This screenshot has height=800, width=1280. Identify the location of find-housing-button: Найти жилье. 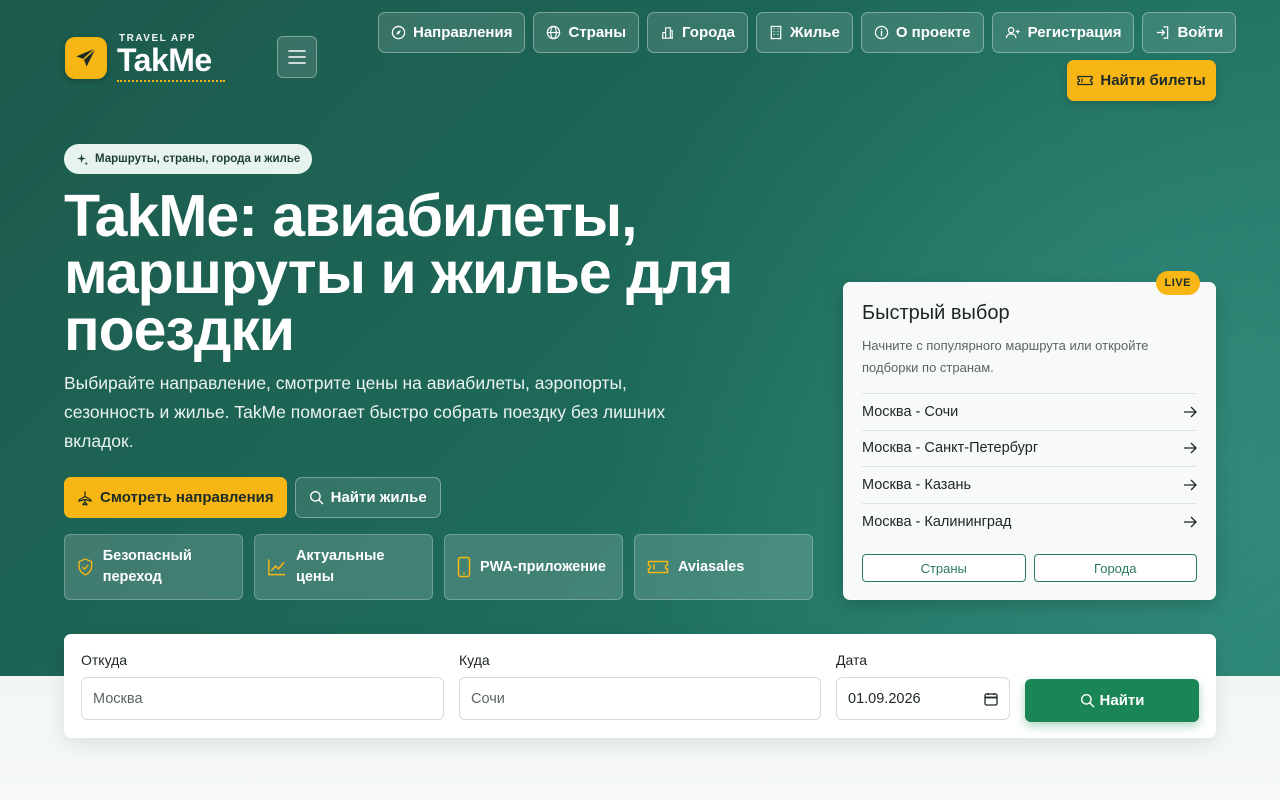
(367, 497).